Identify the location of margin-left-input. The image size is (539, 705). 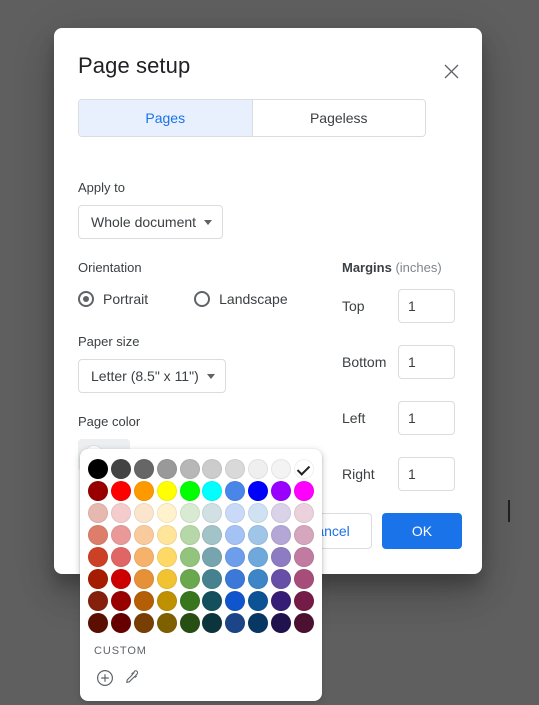
(426, 418).